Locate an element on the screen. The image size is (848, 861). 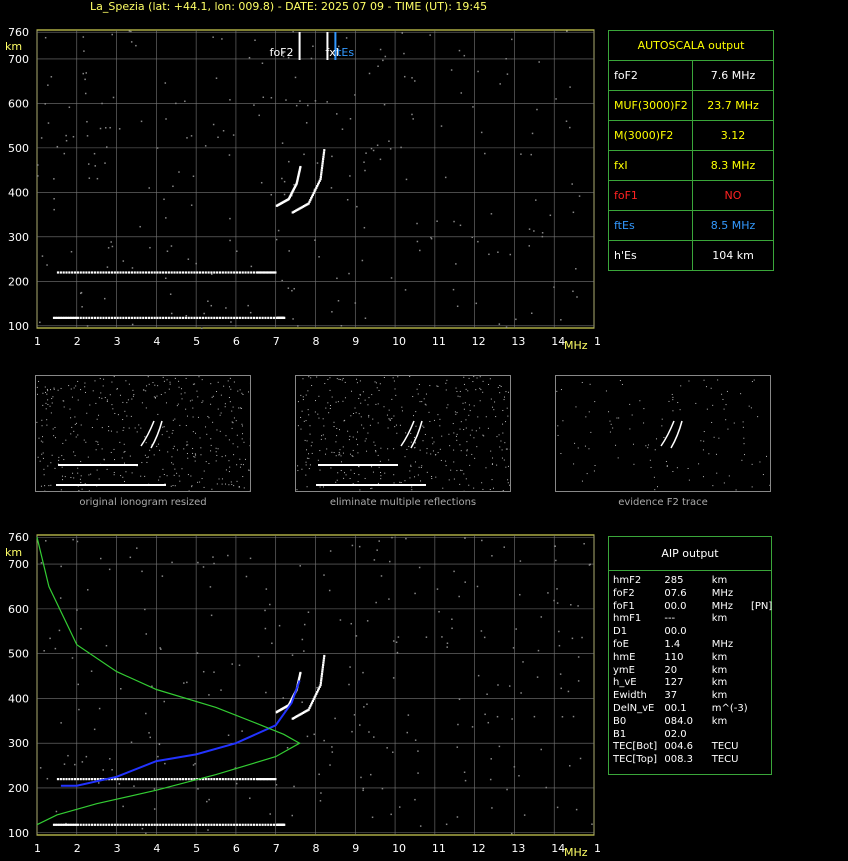
aip-cell: km is located at coordinates (719, 670).